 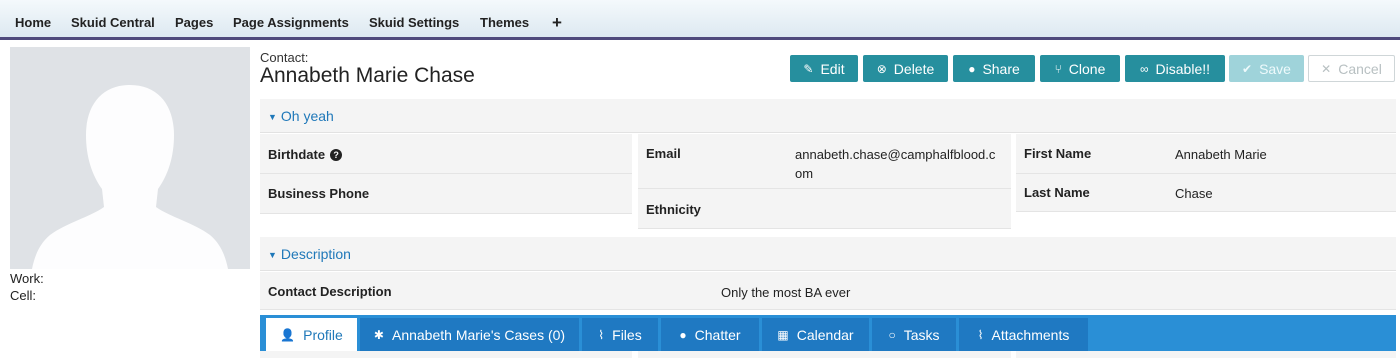 I want to click on tab-profile: 👤 Profile, so click(x=312, y=334).